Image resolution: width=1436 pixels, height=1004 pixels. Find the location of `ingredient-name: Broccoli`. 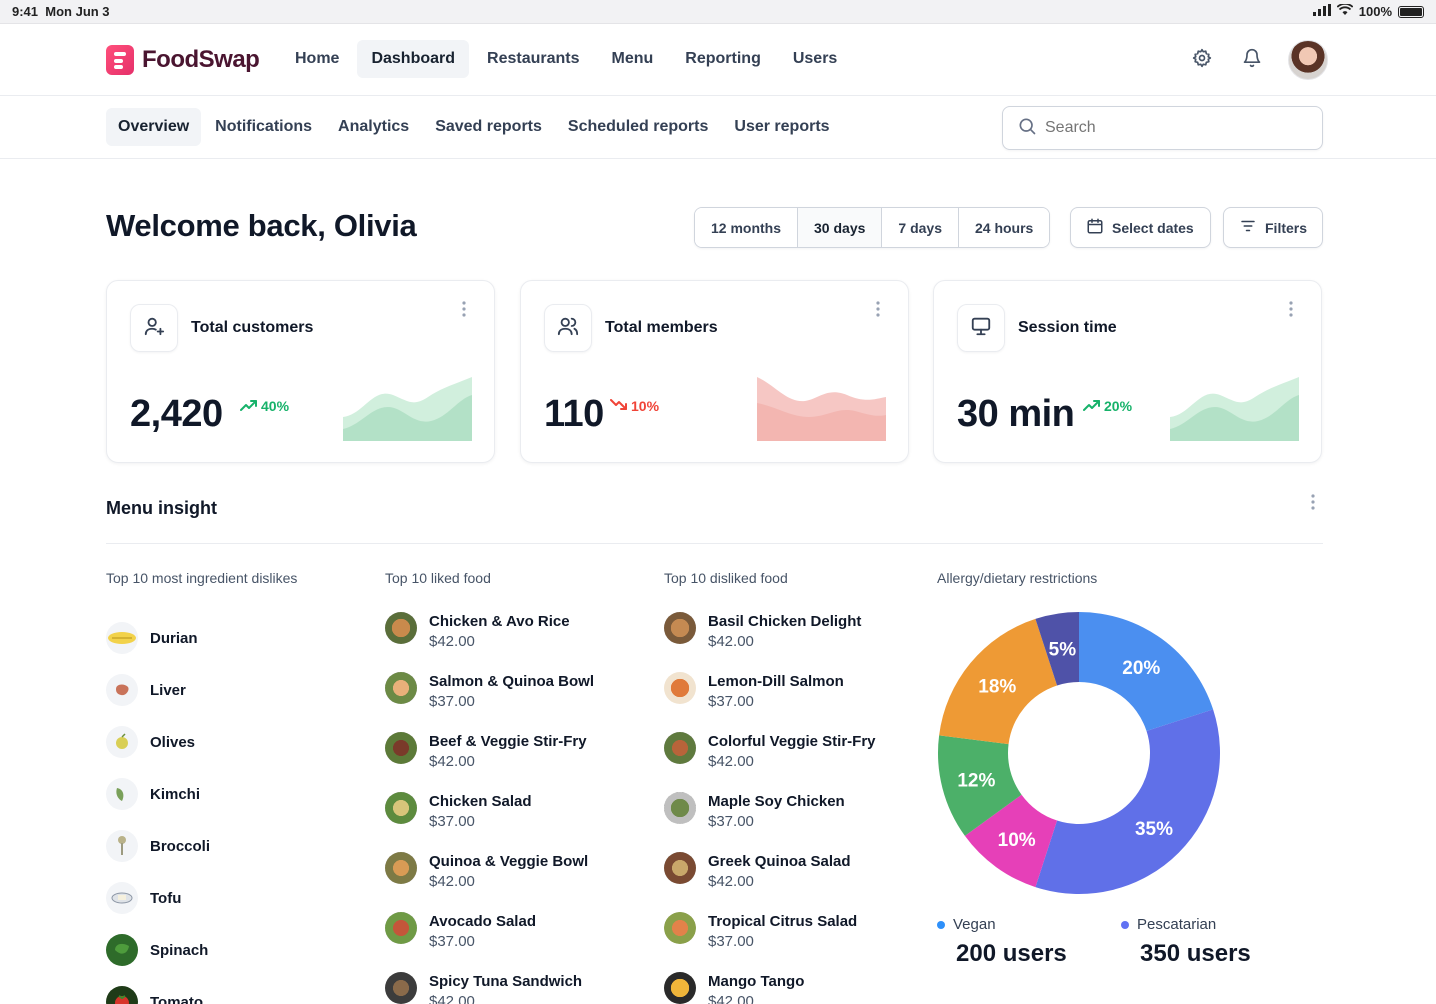

ingredient-name: Broccoli is located at coordinates (180, 846).